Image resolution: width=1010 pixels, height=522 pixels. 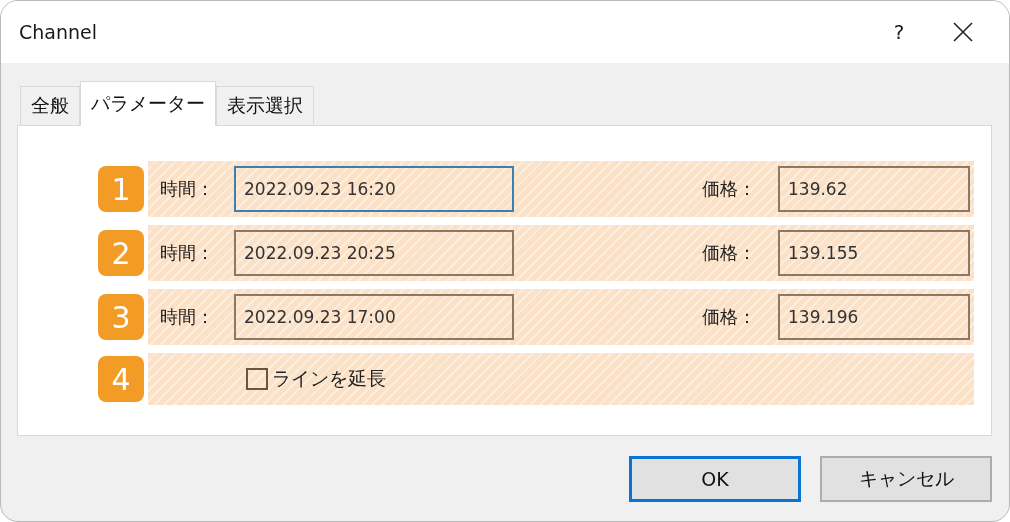 What do you see at coordinates (121, 189) in the screenshot?
I see `number-badge: 1` at bounding box center [121, 189].